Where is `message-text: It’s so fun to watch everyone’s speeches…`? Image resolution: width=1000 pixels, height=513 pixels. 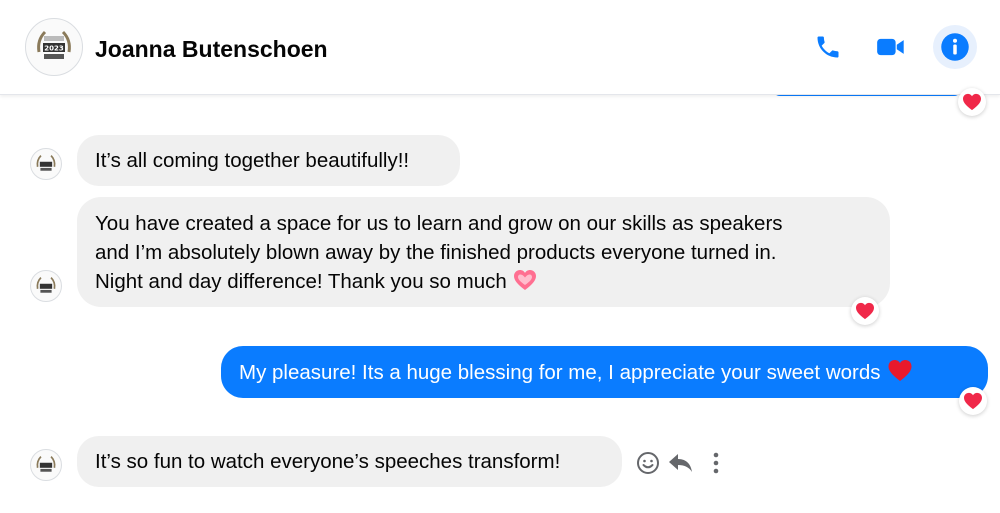 message-text: It’s so fun to watch everyone’s speeches… is located at coordinates (328, 461).